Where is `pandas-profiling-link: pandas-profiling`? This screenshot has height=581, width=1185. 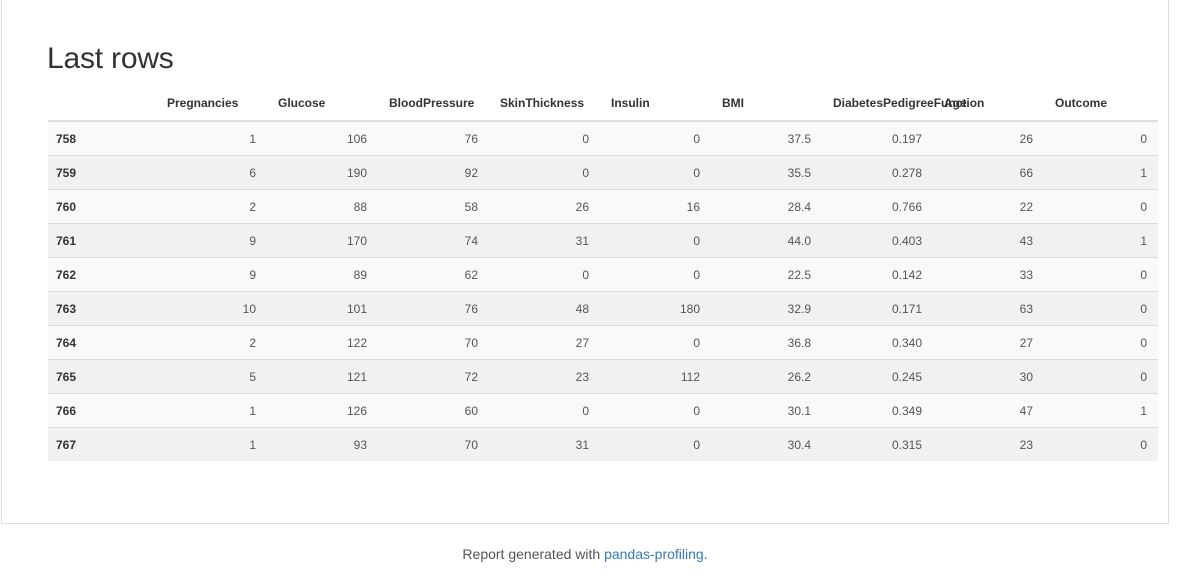 pandas-profiling-link: pandas-profiling is located at coordinates (654, 554).